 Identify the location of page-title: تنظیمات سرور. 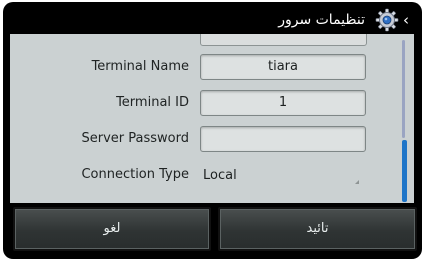
(321, 20).